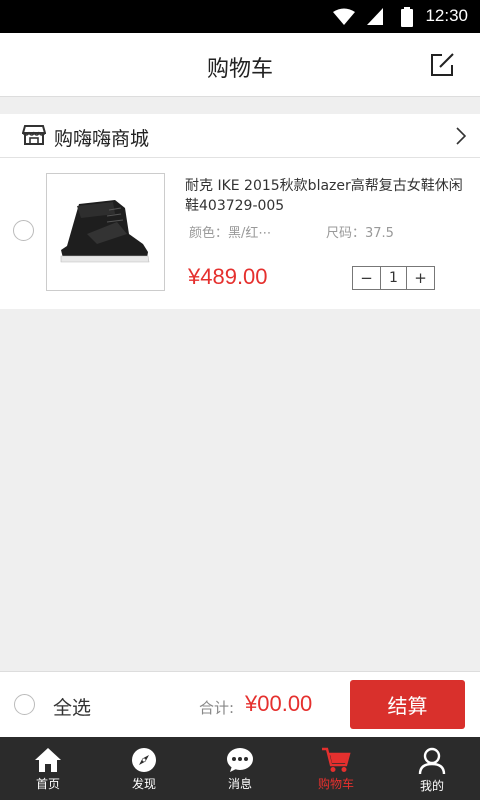 The image size is (480, 800). Describe the element at coordinates (407, 17) in the screenshot. I see `battery-icon` at that location.